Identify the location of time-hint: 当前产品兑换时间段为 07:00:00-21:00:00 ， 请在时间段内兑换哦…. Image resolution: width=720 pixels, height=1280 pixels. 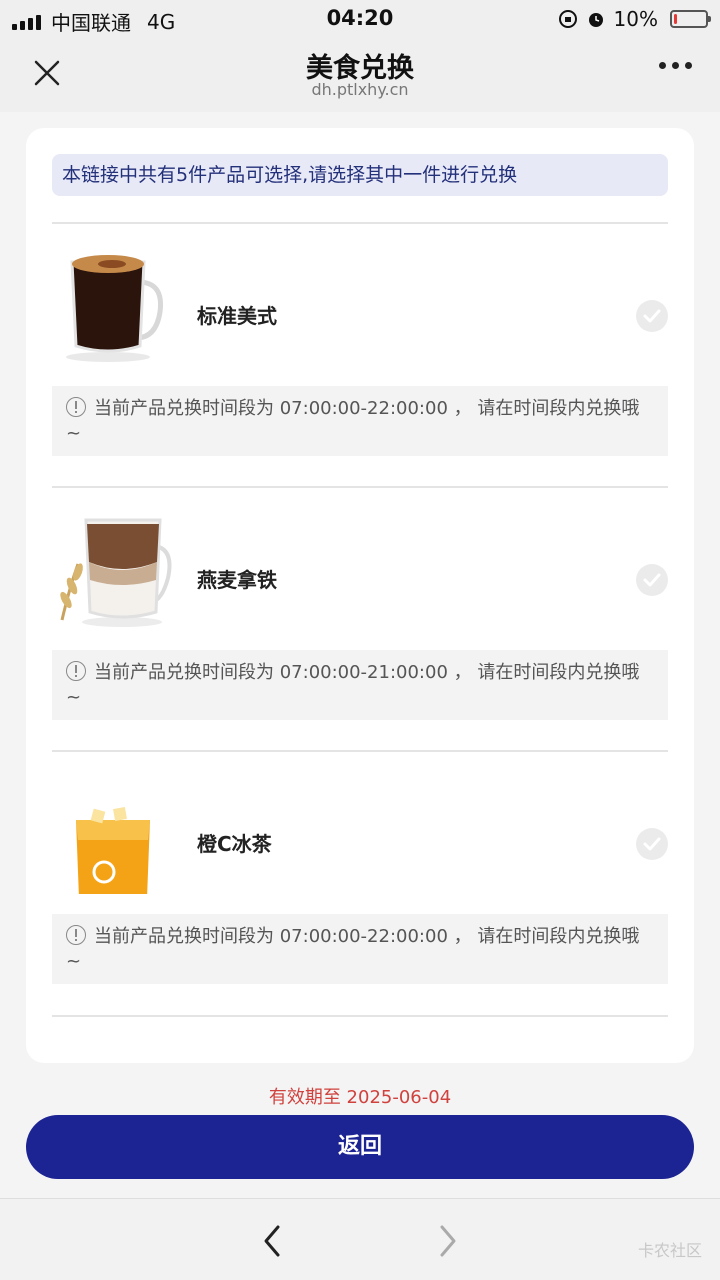
(360, 685).